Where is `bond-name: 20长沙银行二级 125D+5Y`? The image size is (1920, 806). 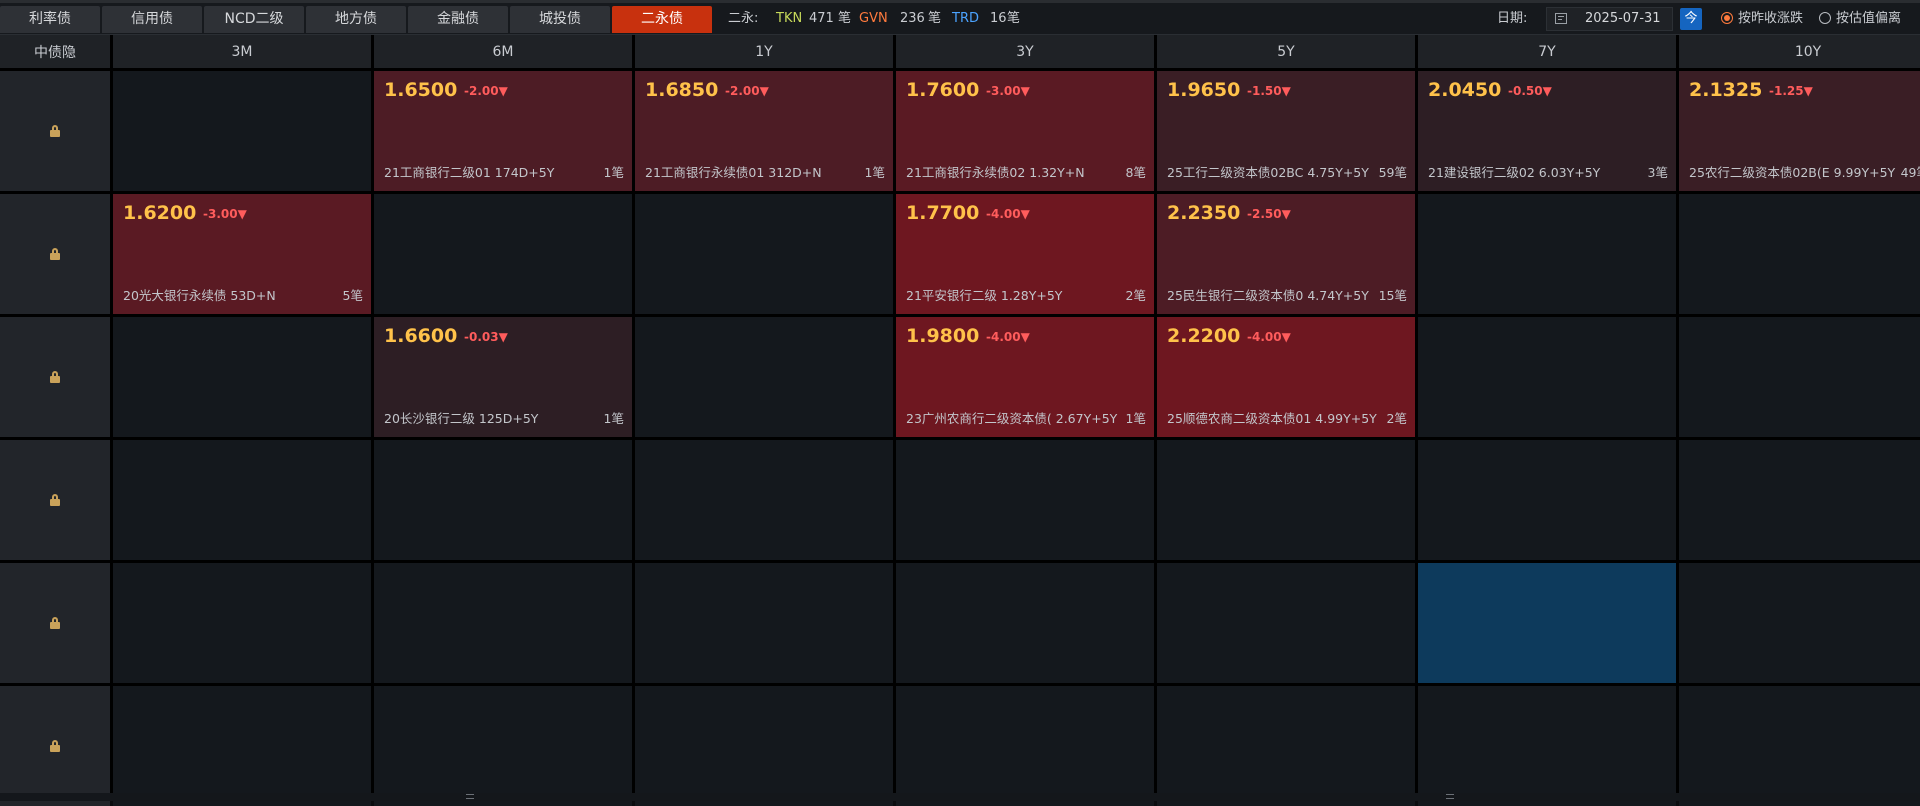
bond-name: 20长沙银行二级 125D+5Y is located at coordinates (461, 418).